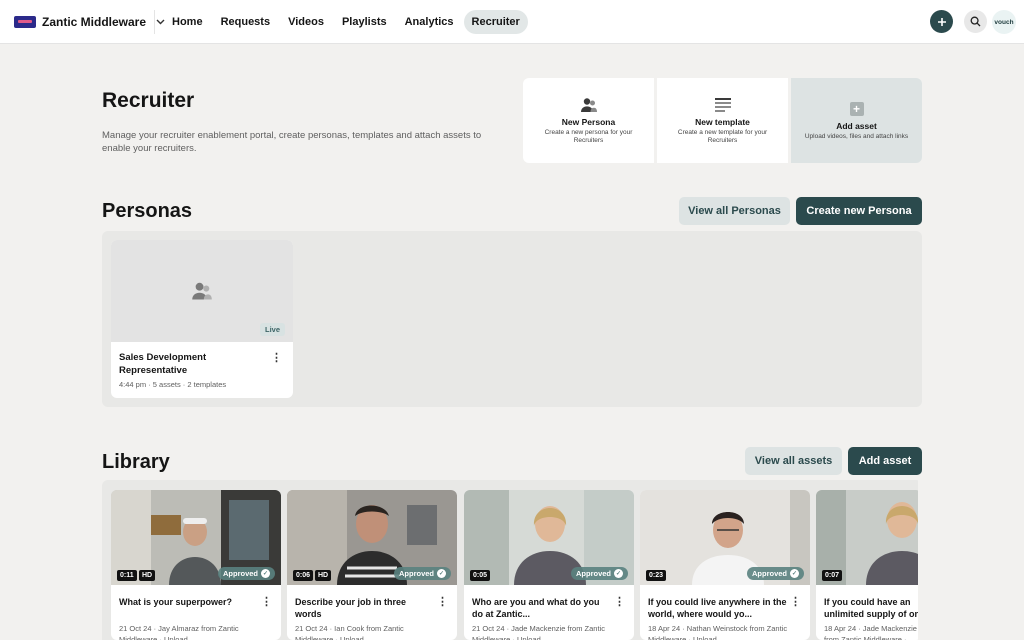 This screenshot has height=640, width=1024. I want to click on persona-thumbnail: Live, so click(202, 291).